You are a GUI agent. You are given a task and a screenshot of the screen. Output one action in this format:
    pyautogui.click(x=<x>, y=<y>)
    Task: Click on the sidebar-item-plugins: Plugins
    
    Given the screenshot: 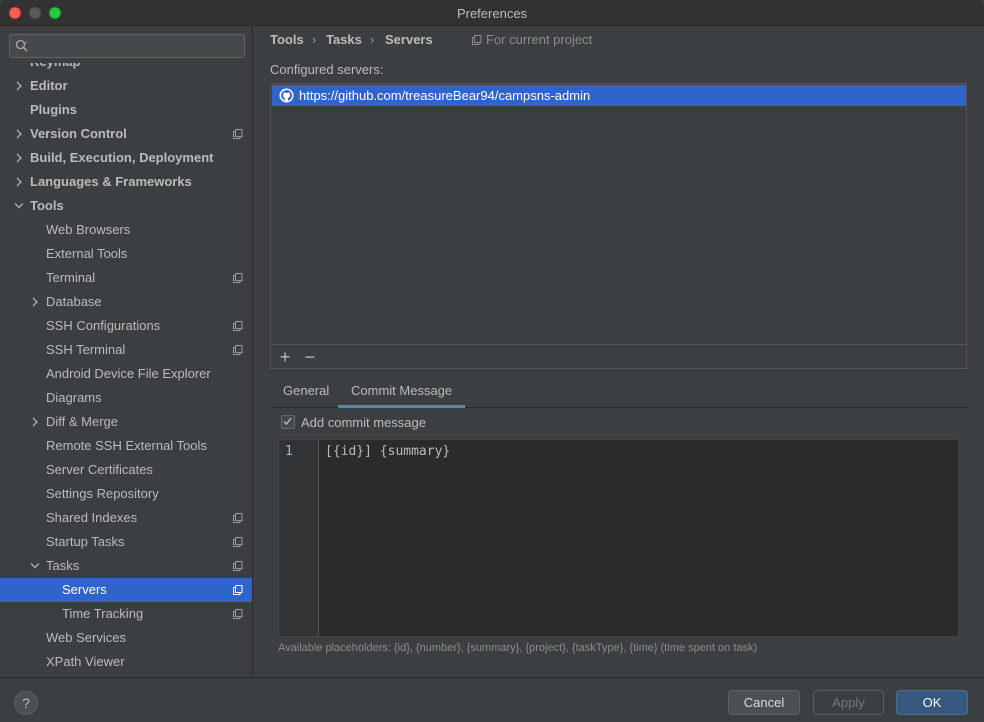 What is the action you would take?
    pyautogui.click(x=126, y=110)
    